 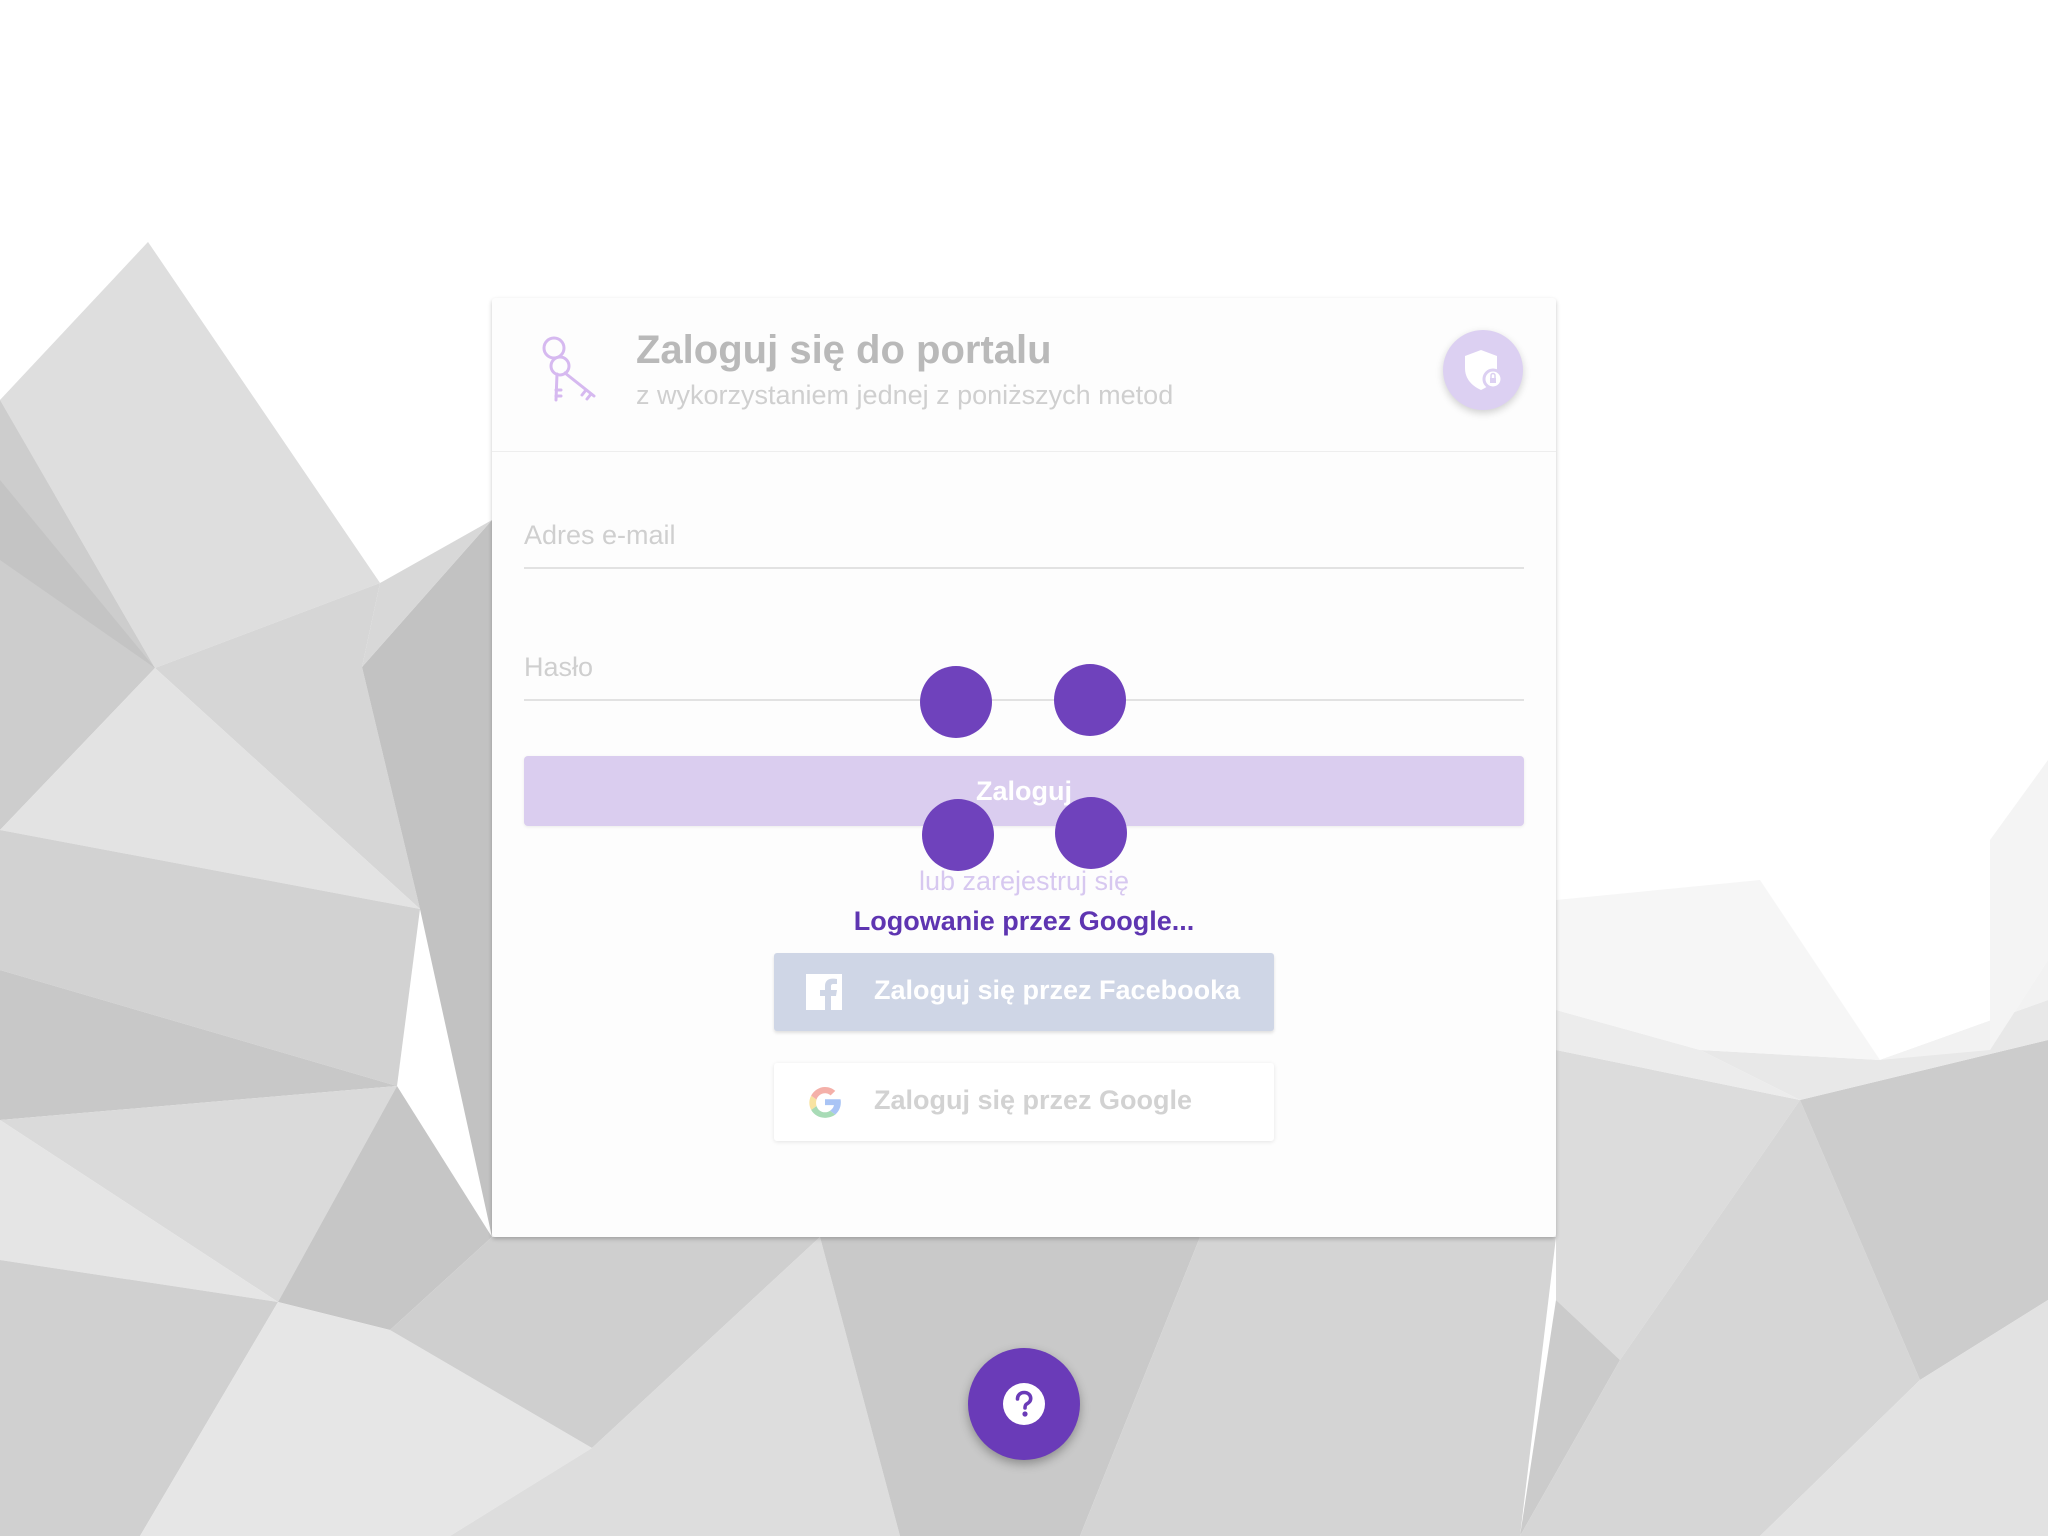 I want to click on google-login-label: Zaloguj się przez Google, so click(x=1033, y=1100).